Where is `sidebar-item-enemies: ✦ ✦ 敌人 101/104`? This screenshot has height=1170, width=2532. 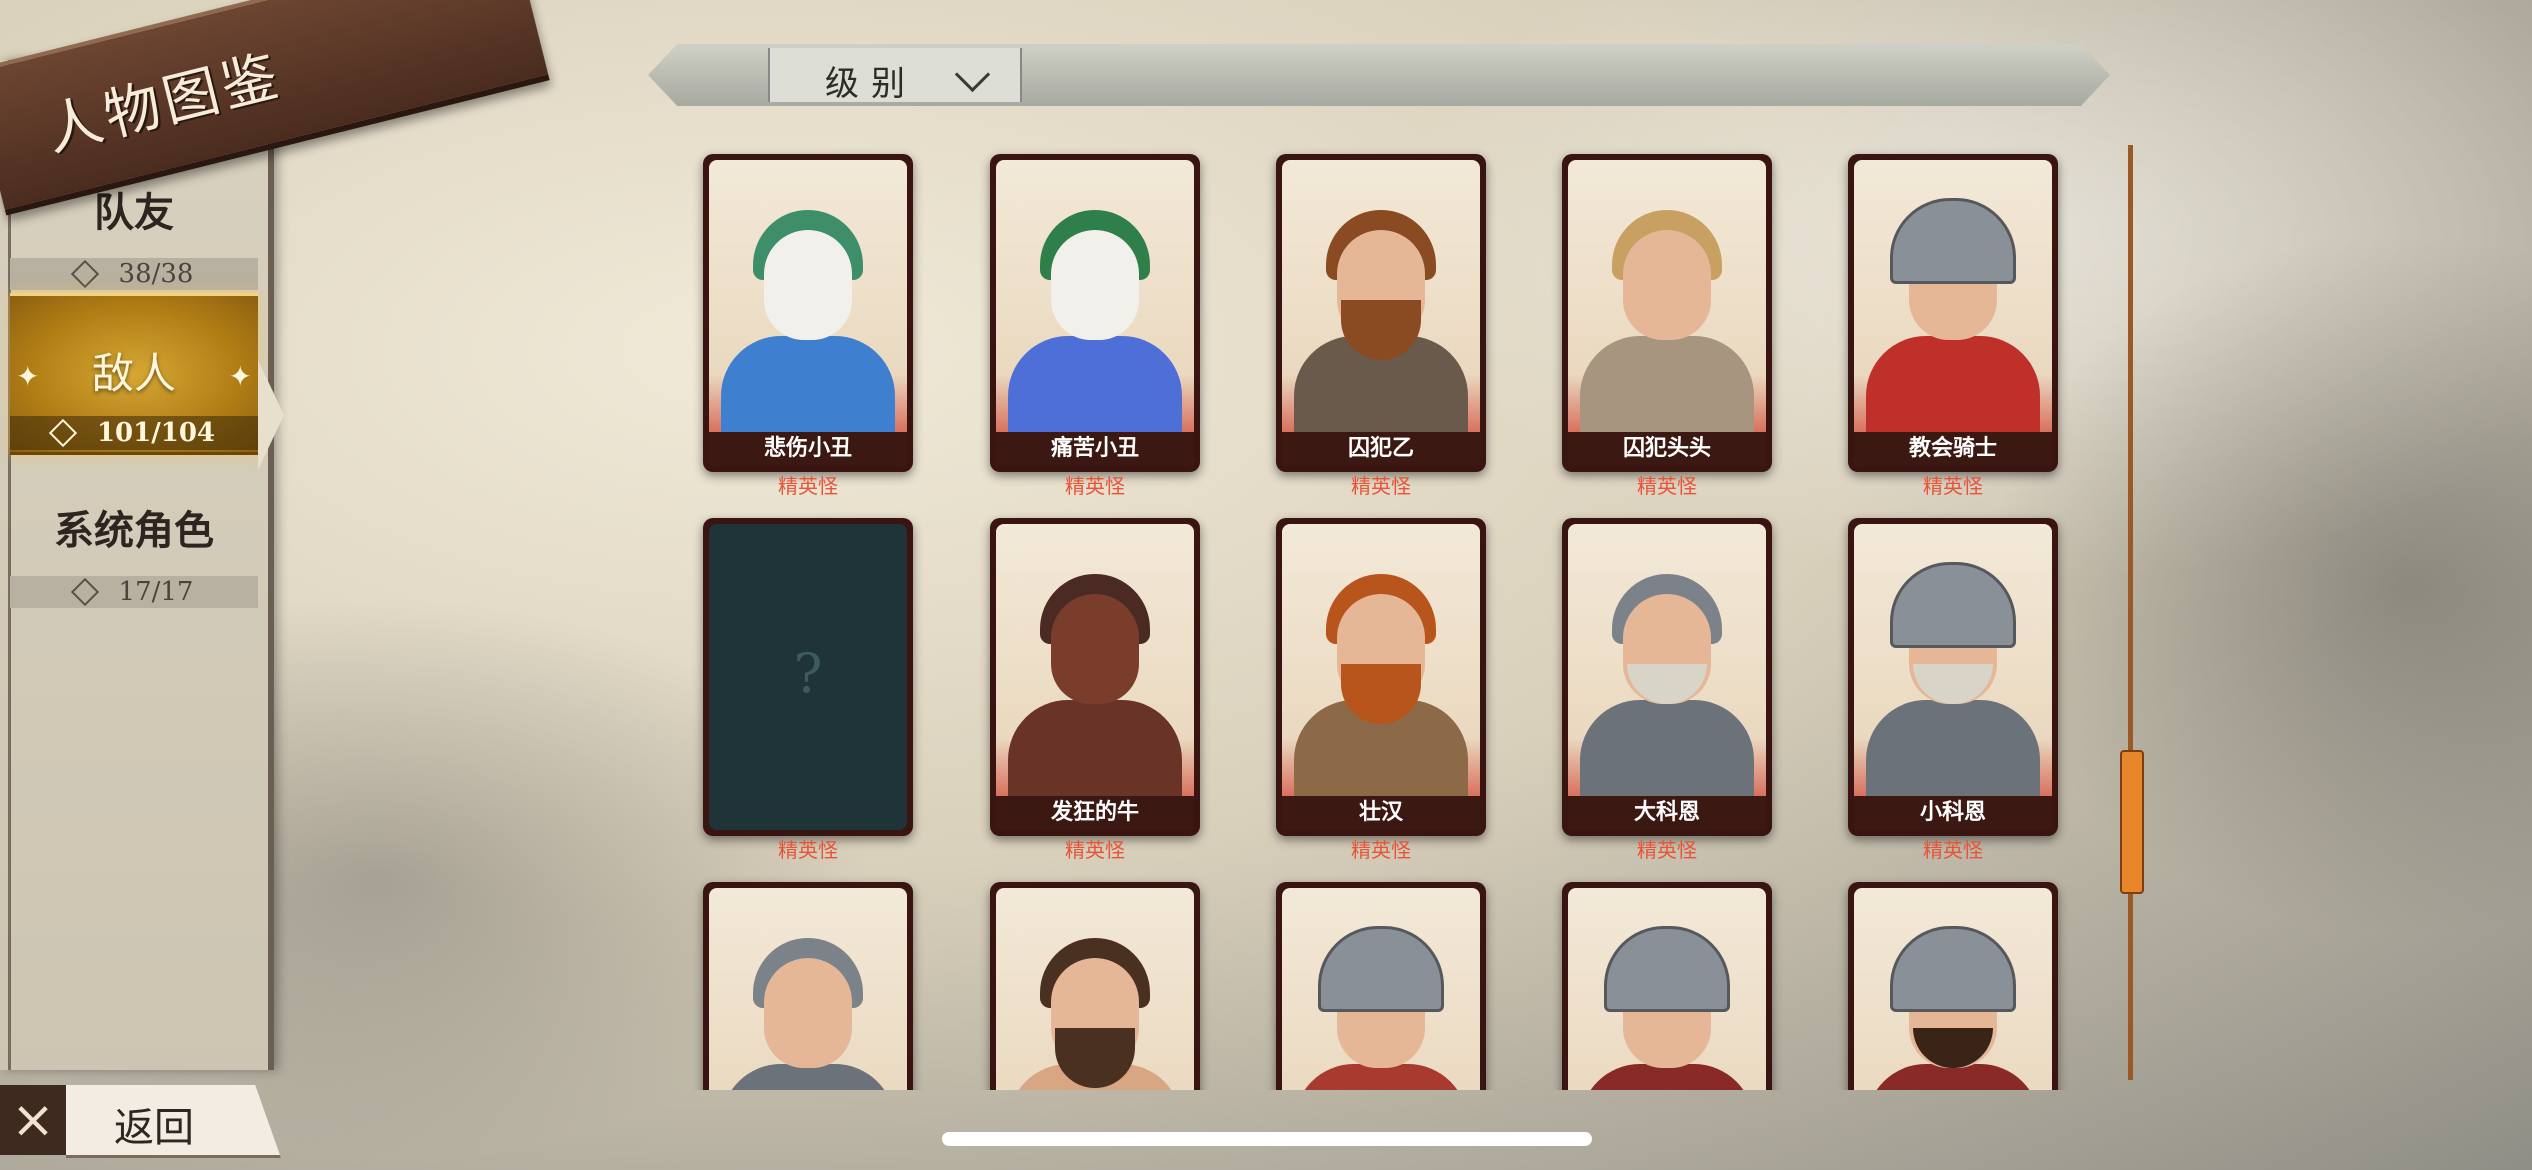 sidebar-item-enemies: ✦ ✦ 敌人 101/104 is located at coordinates (134, 374).